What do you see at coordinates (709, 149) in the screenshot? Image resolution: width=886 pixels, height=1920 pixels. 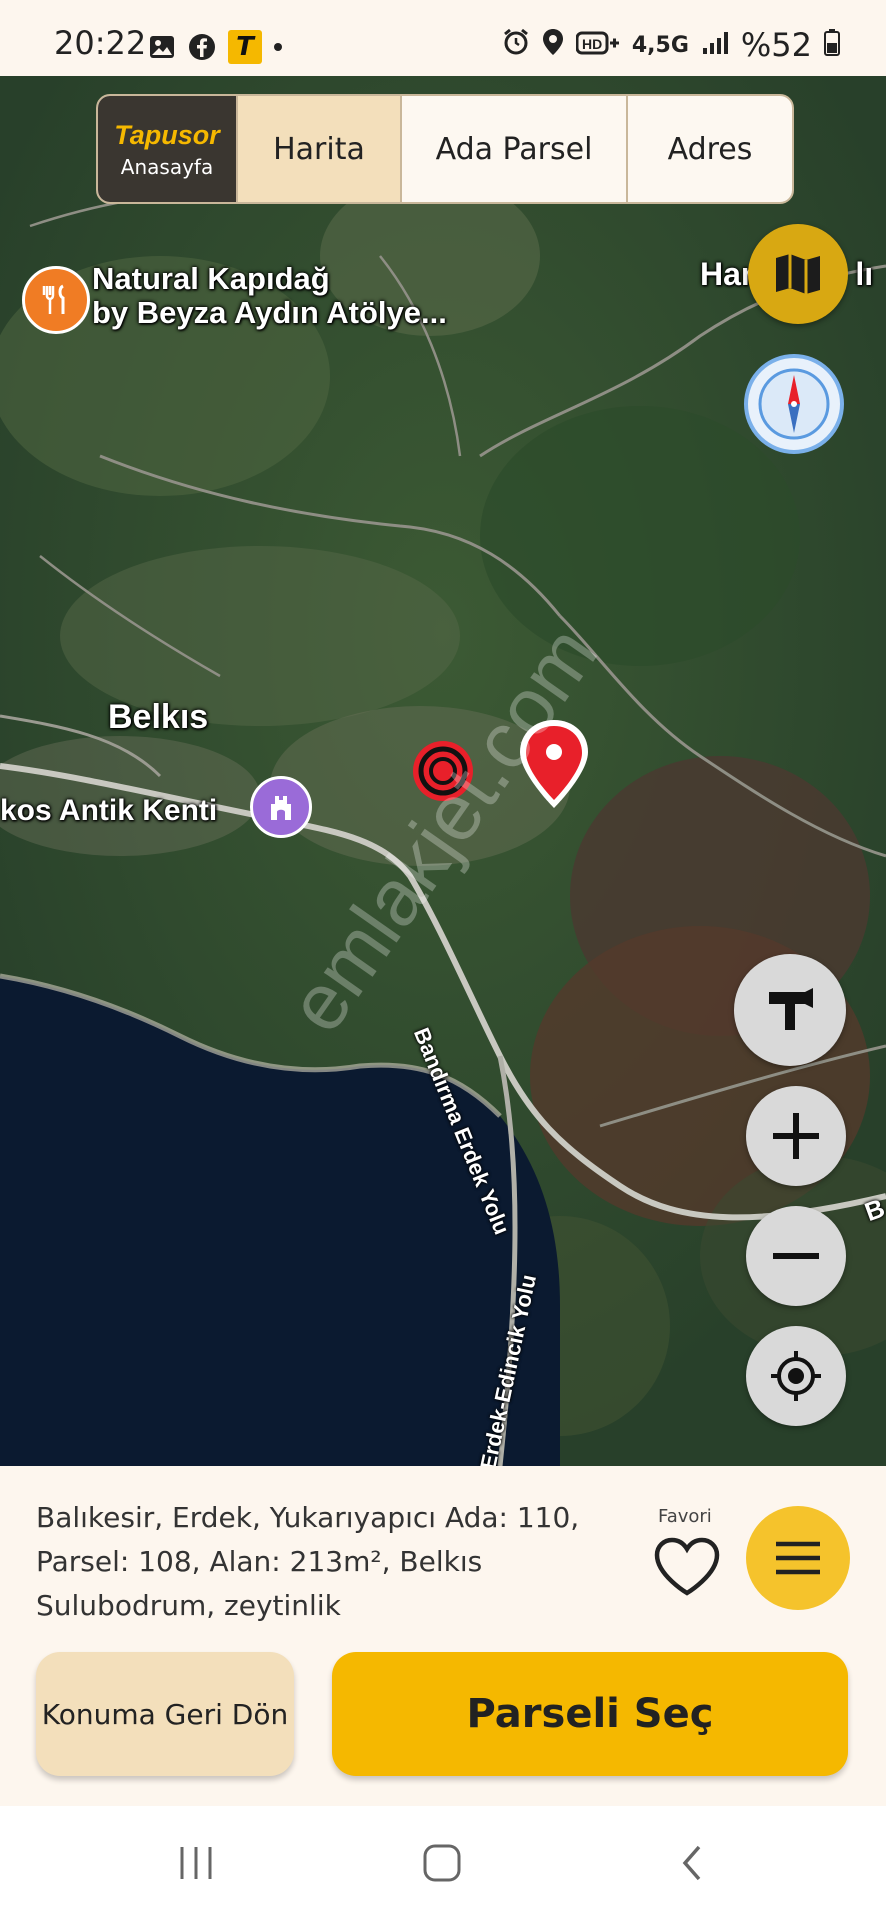 I see `tab-adres: Adres` at bounding box center [709, 149].